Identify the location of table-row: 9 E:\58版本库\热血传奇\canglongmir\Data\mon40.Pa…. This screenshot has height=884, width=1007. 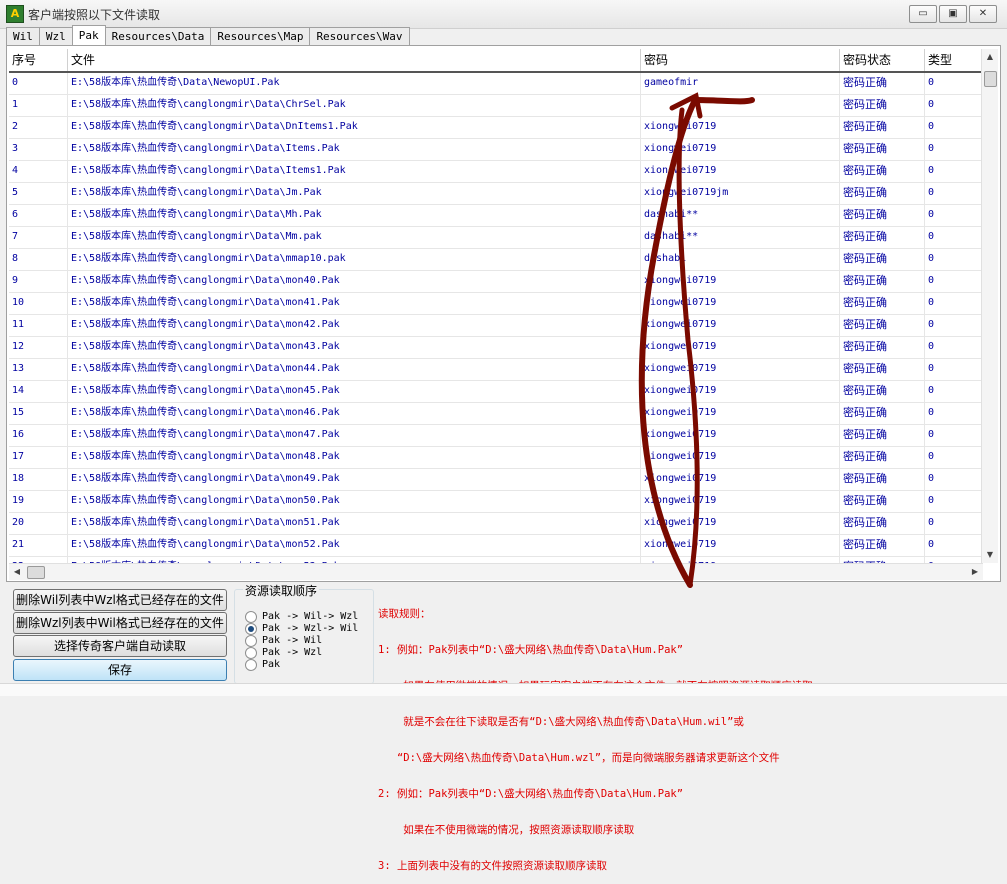
(496, 282).